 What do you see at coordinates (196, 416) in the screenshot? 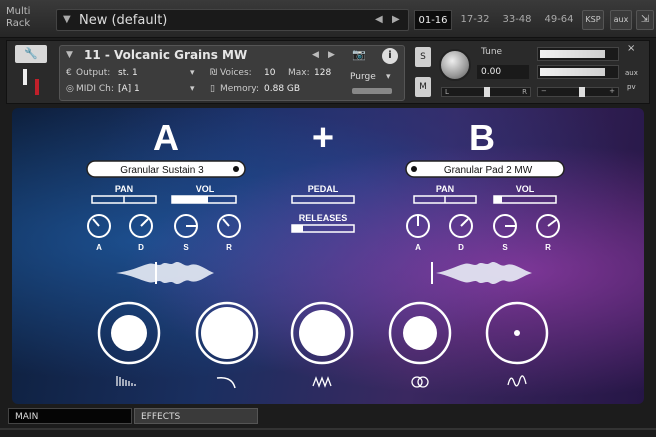
I see `tab-effects: EFFECTS` at bounding box center [196, 416].